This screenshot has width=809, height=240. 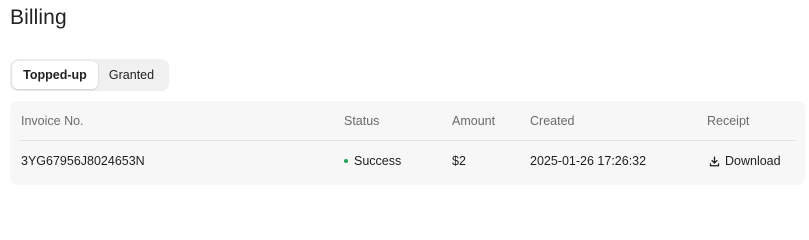 What do you see at coordinates (131, 75) in the screenshot?
I see `tab-granted: Granted` at bounding box center [131, 75].